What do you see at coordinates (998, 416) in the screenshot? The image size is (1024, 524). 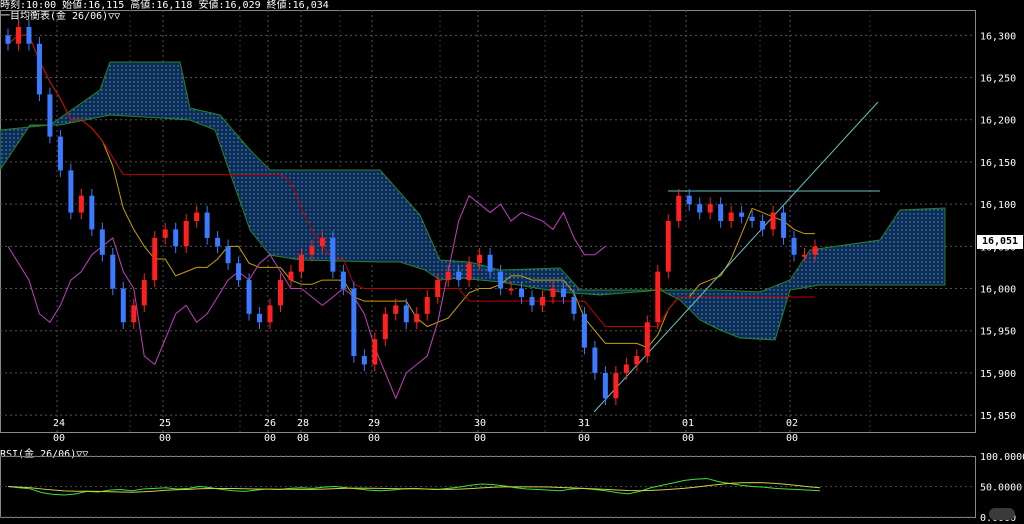 I see `price-tick-label: 15,850` at bounding box center [998, 416].